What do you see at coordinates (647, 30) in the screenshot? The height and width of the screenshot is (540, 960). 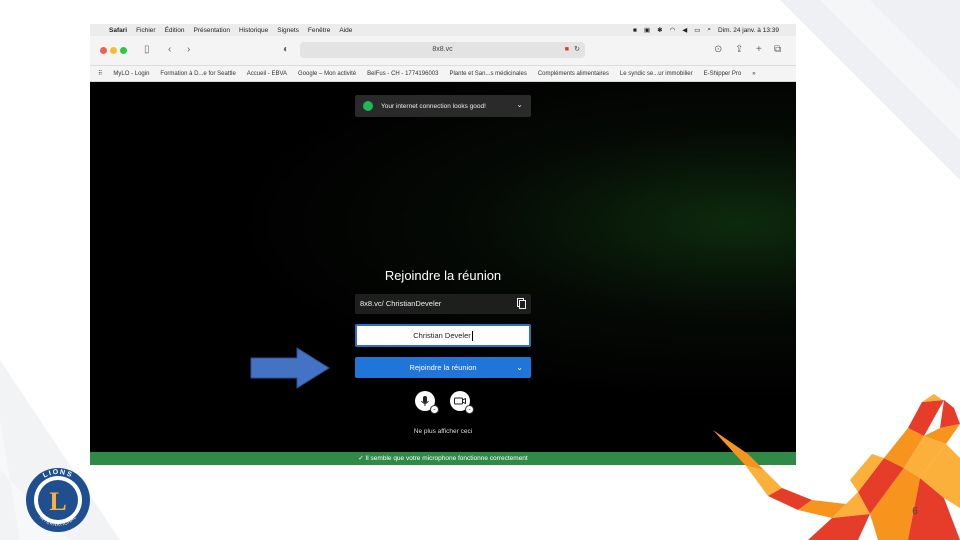 I see `screen-icon: ▣` at bounding box center [647, 30].